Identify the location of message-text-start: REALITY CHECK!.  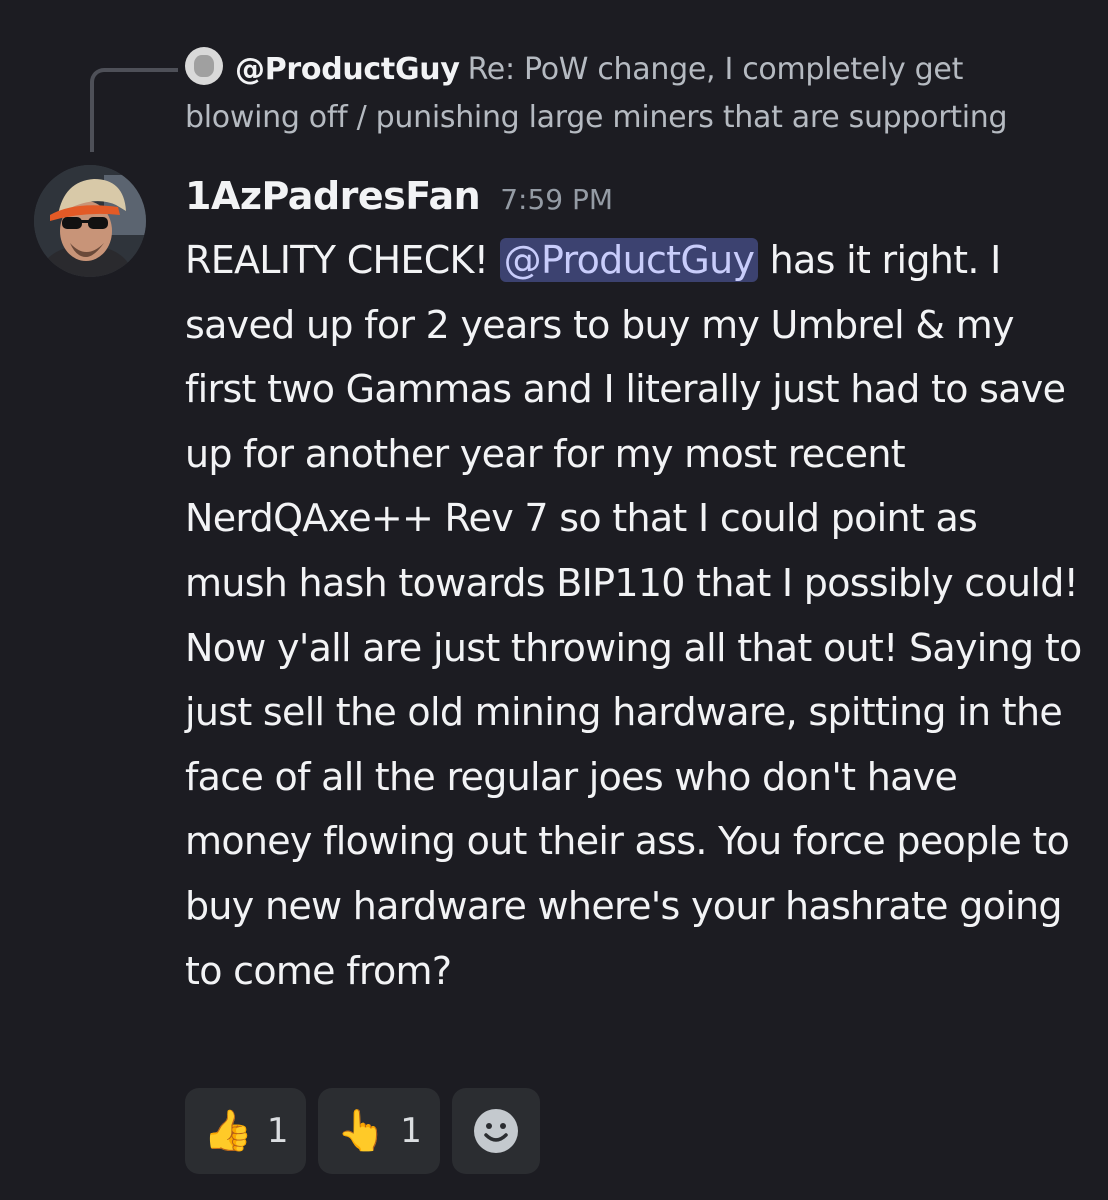
(342, 260).